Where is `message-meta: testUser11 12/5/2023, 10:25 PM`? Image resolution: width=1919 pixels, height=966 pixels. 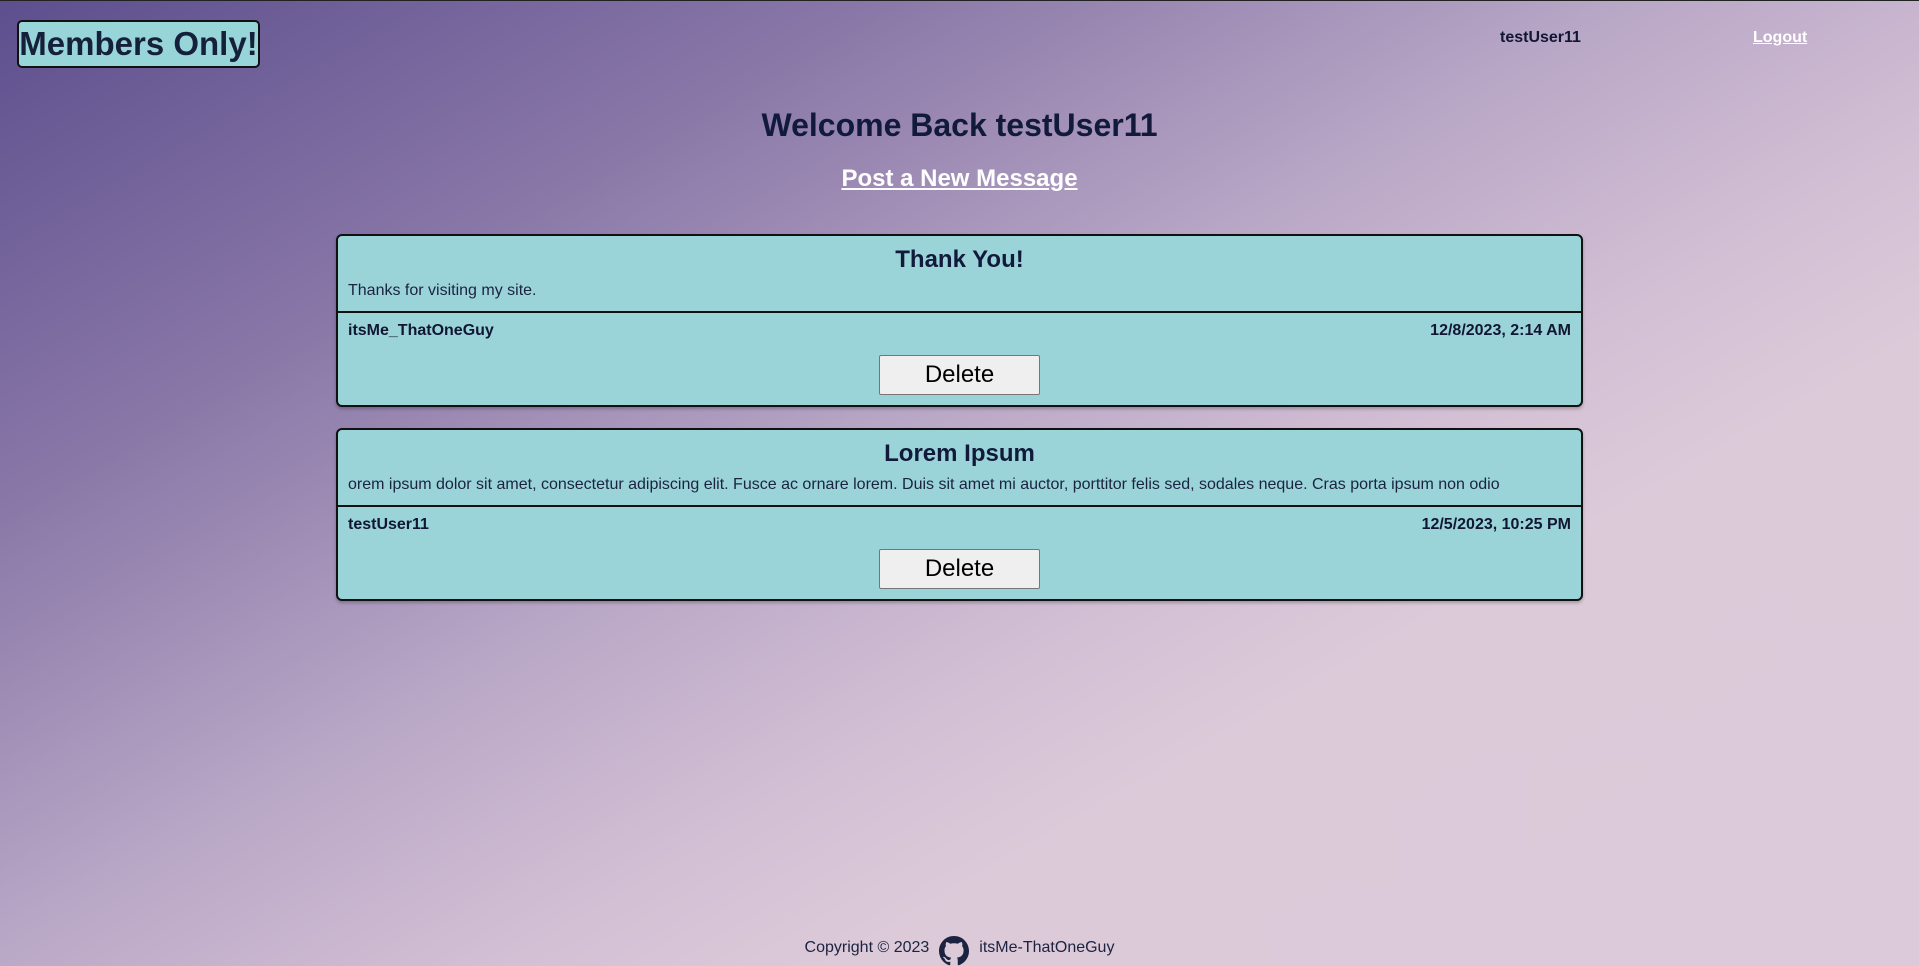 message-meta: testUser11 12/5/2023, 10:25 PM is located at coordinates (959, 525).